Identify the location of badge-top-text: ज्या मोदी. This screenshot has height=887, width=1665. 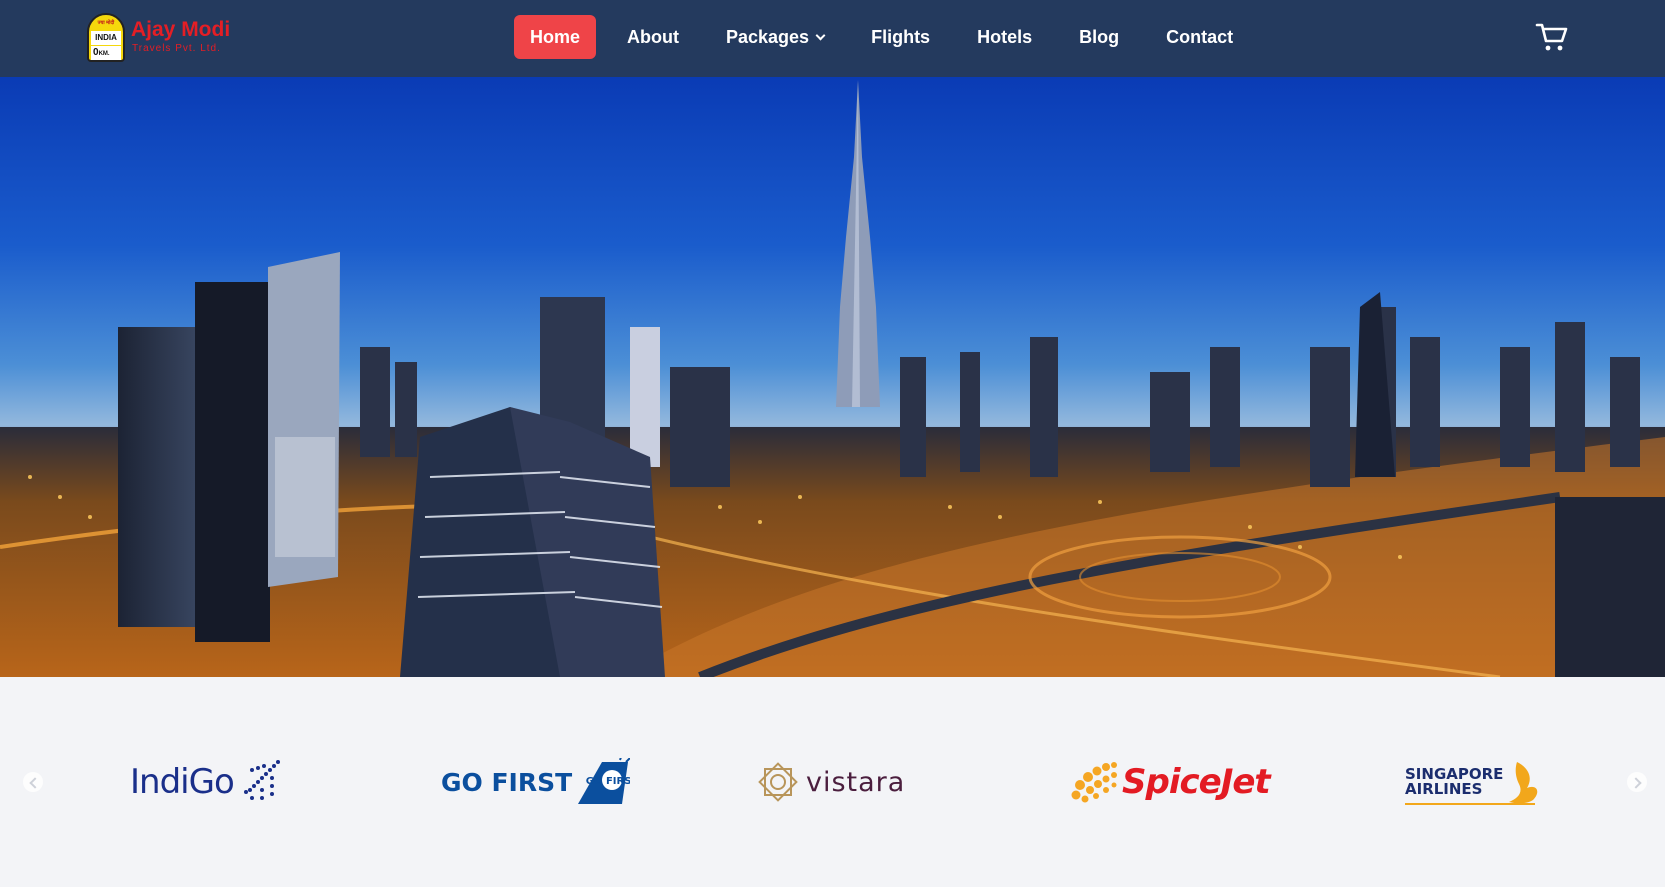
(106, 23).